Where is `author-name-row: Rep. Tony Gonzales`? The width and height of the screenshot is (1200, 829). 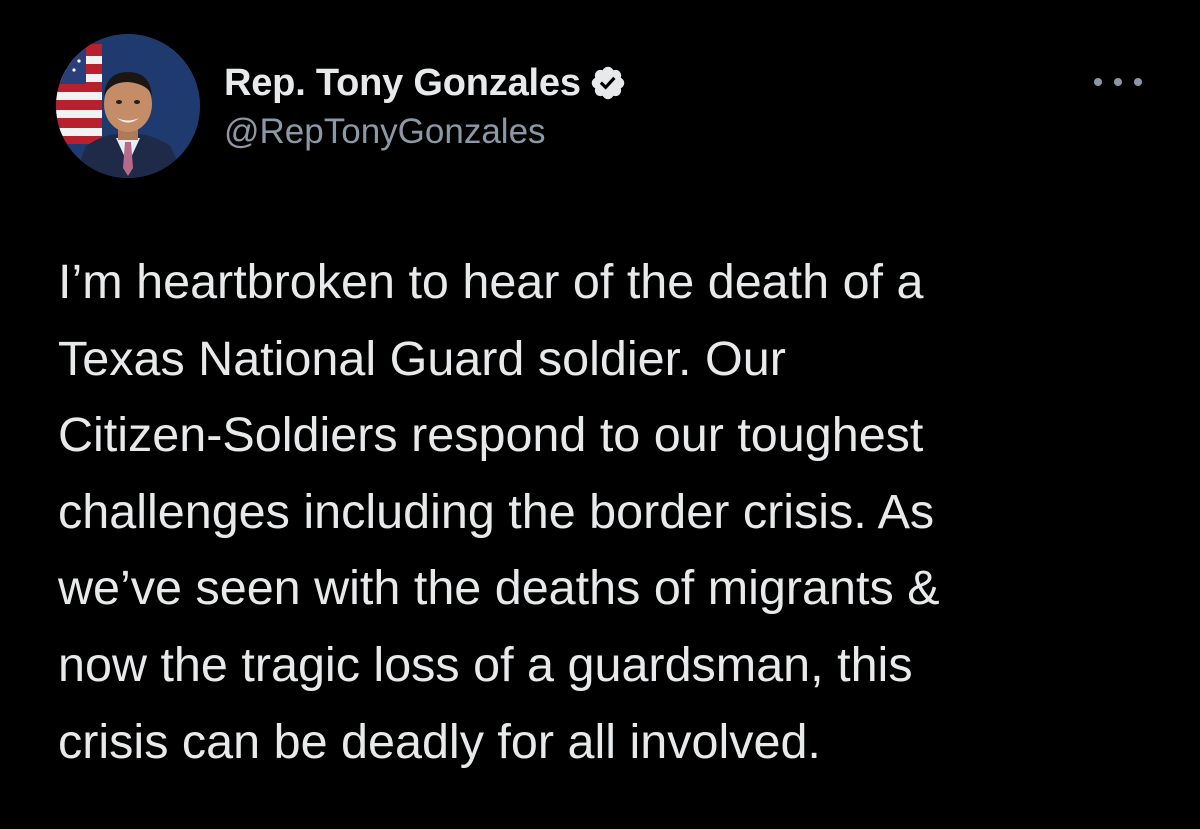
author-name-row: Rep. Tony Gonzales is located at coordinates (425, 83).